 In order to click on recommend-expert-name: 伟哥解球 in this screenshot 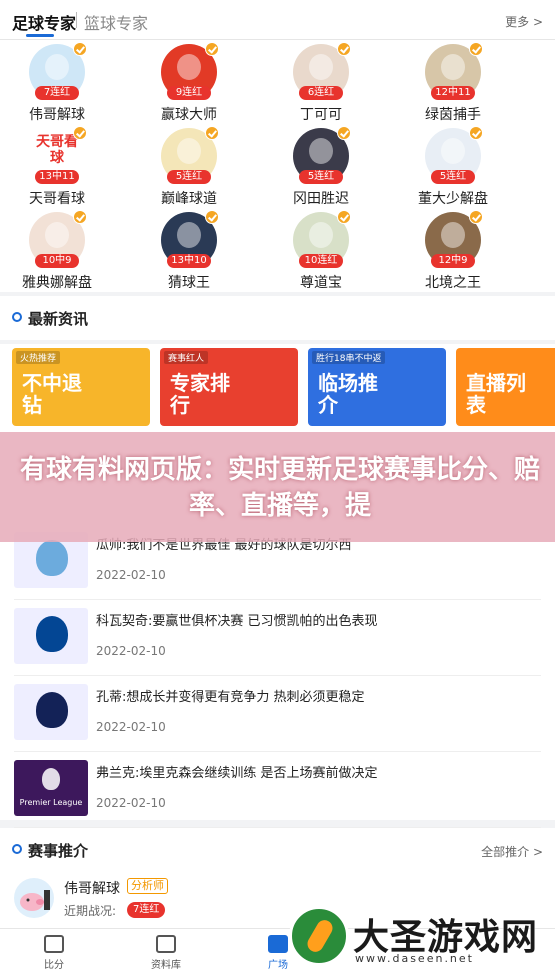, I will do `click(92, 888)`.